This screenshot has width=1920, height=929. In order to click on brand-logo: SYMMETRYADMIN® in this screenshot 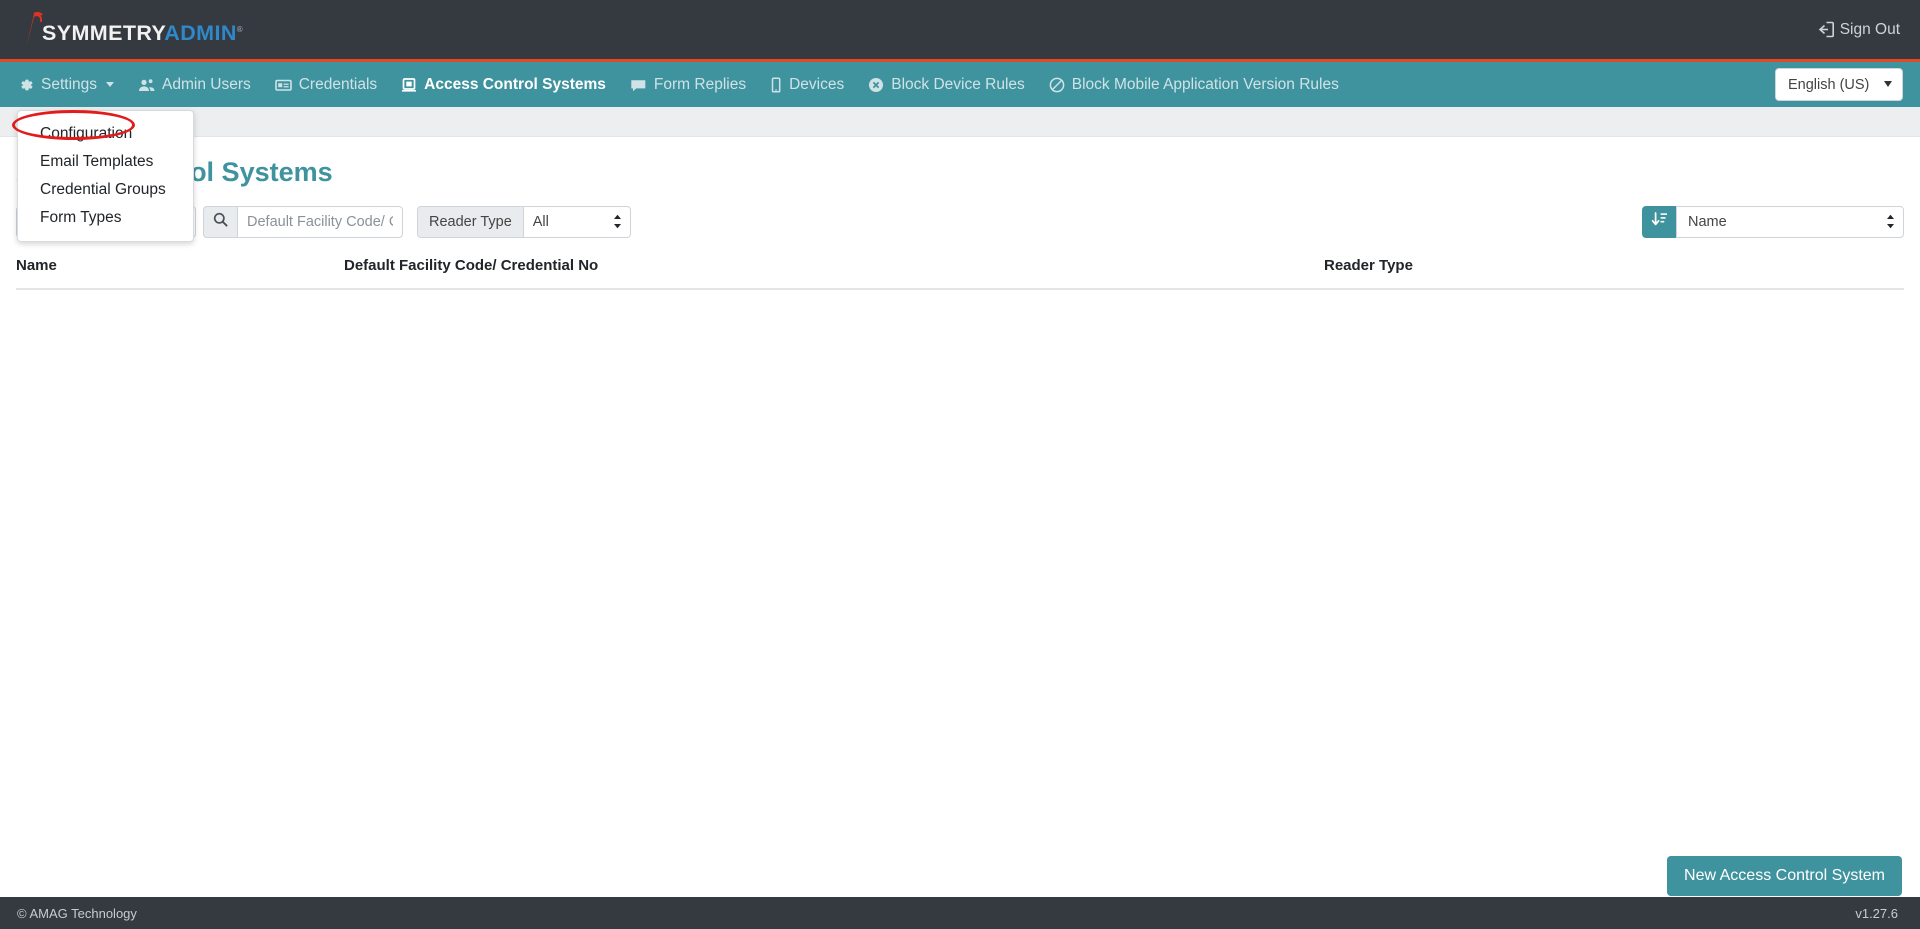, I will do `click(133, 30)`.